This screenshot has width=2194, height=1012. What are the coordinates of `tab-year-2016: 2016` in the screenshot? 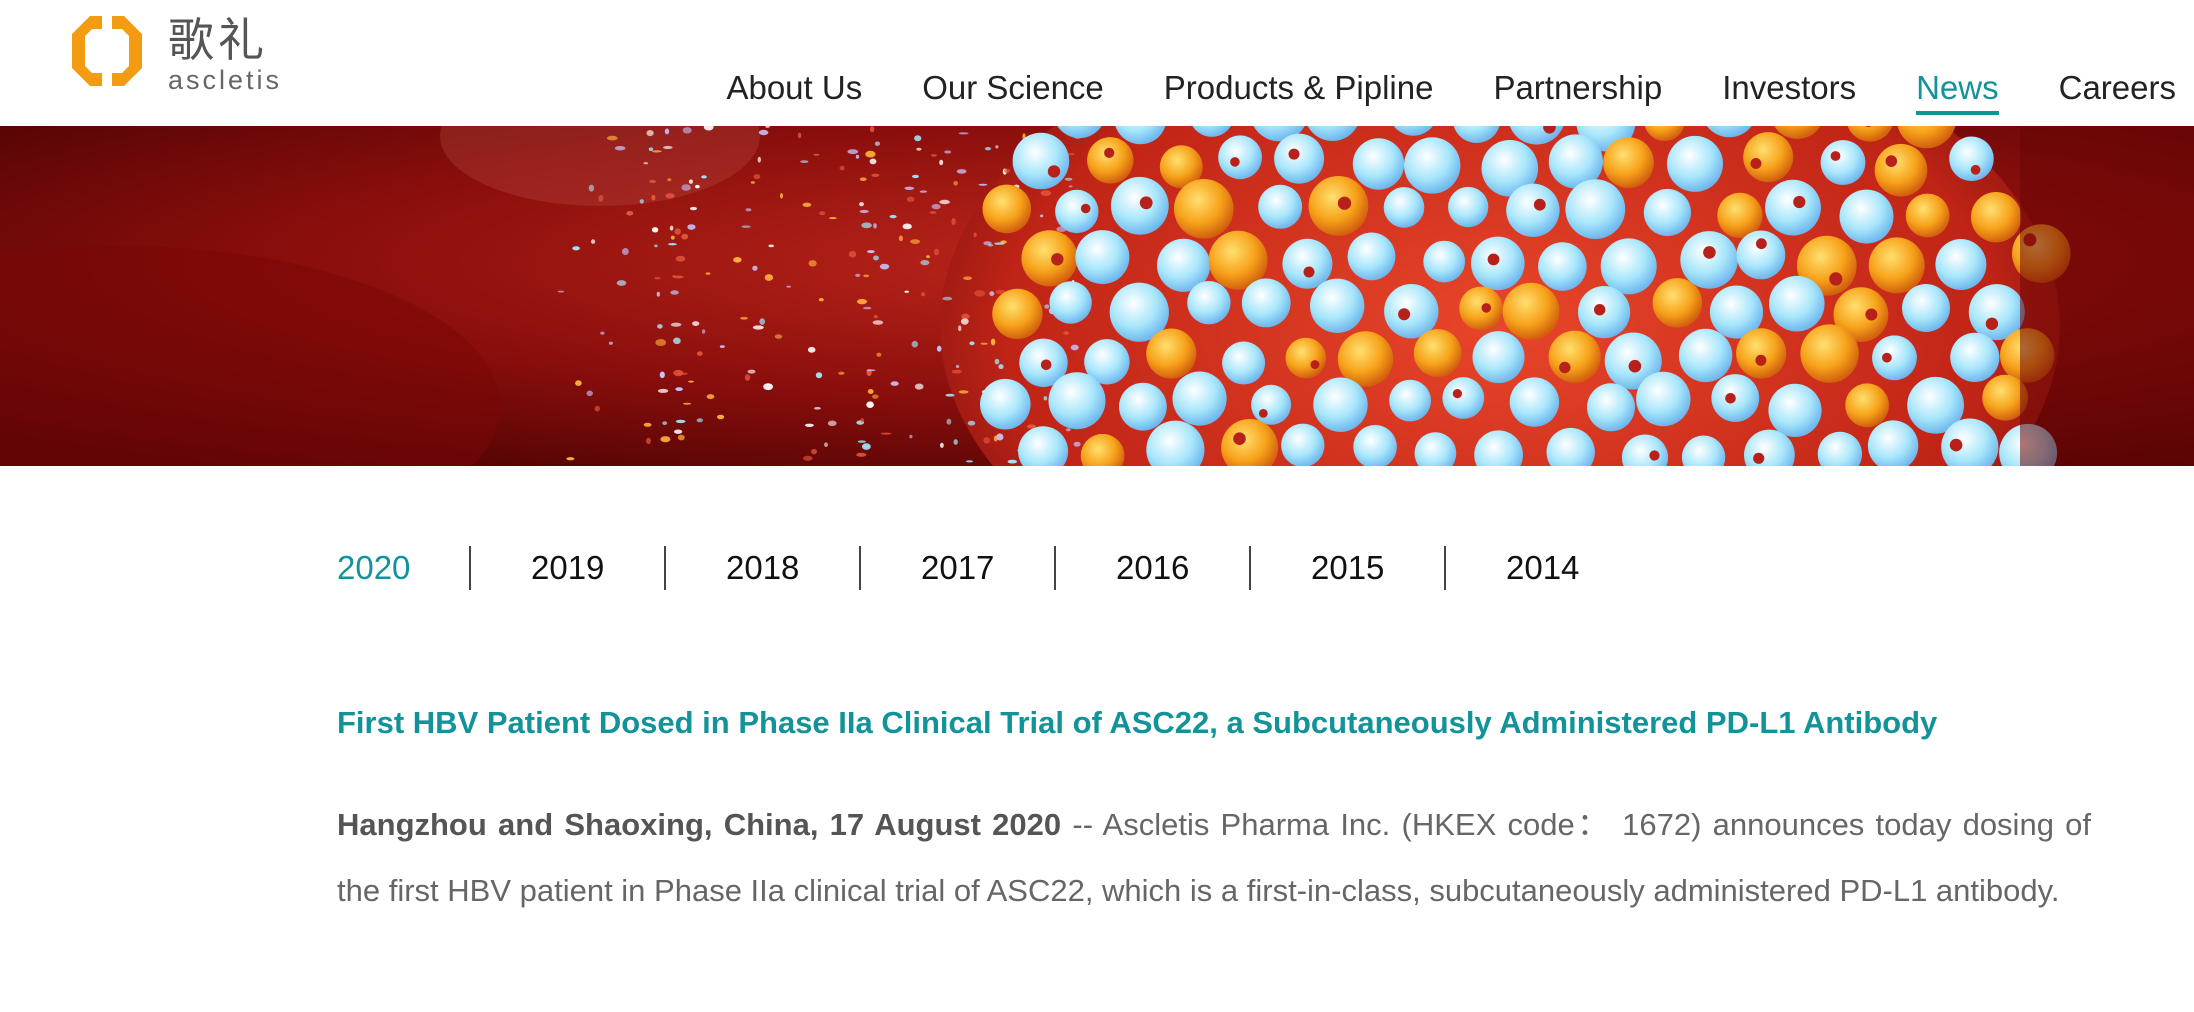 It's located at (1182, 568).